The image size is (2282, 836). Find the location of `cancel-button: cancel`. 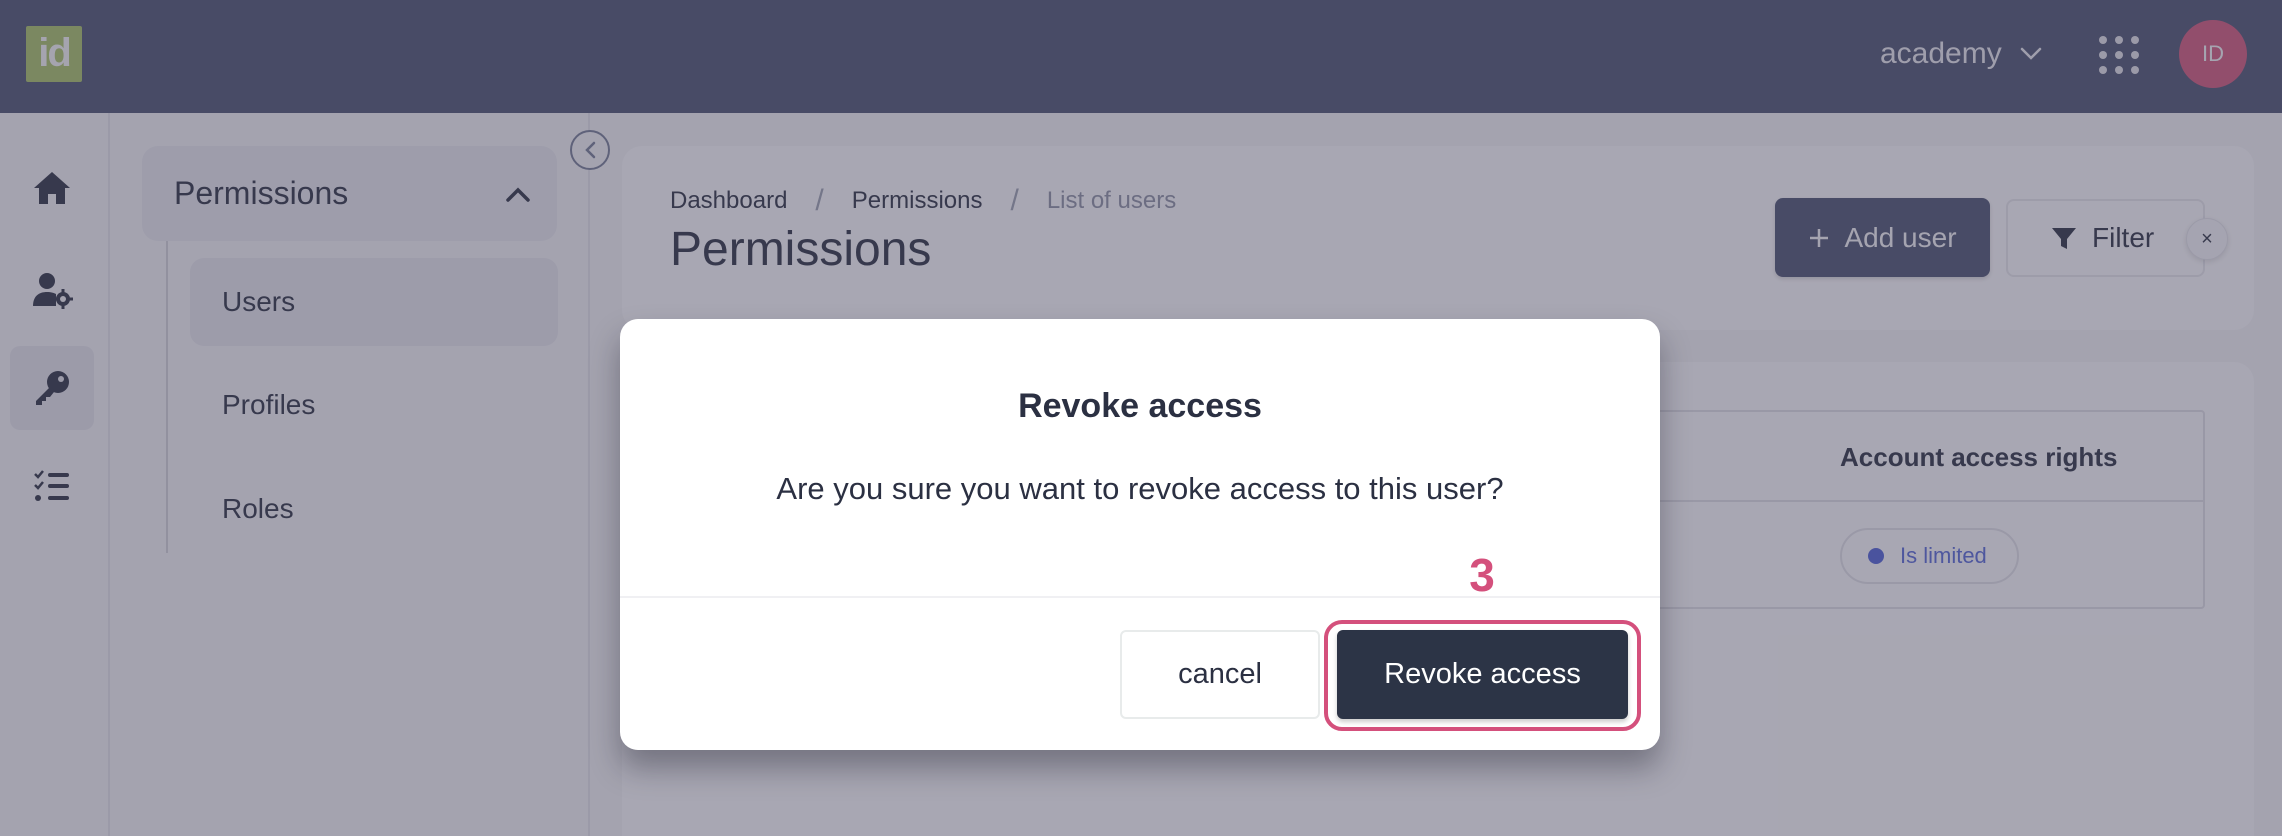

cancel-button: cancel is located at coordinates (1220, 674).